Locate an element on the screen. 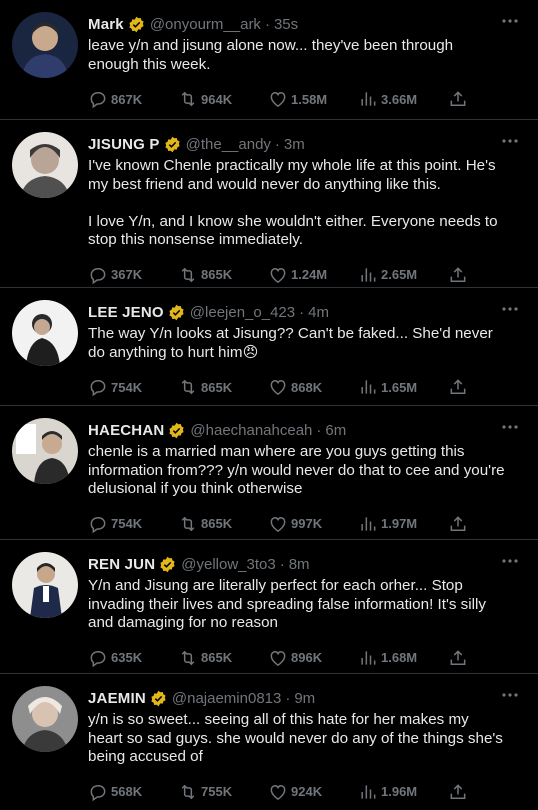 The height and width of the screenshot is (810, 538). reply-button: 867K is located at coordinates (133, 99).